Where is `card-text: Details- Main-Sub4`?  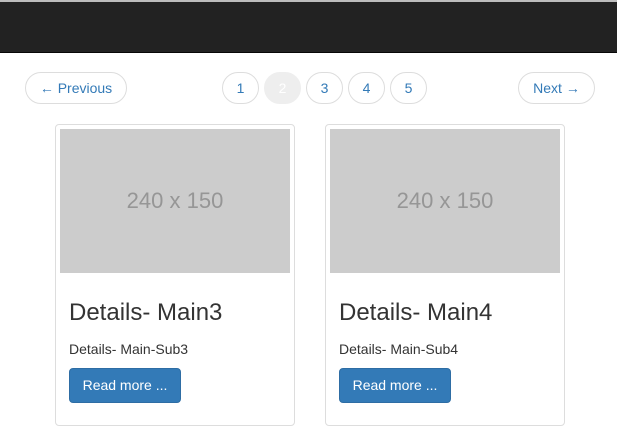 card-text: Details- Main-Sub4 is located at coordinates (399, 349).